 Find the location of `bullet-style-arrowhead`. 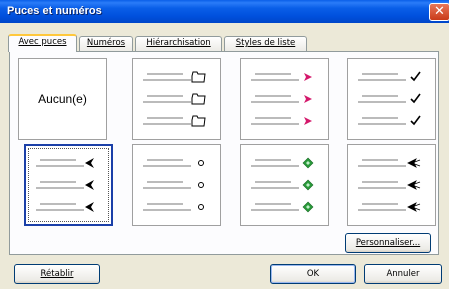

bullet-style-arrowhead is located at coordinates (284, 99).